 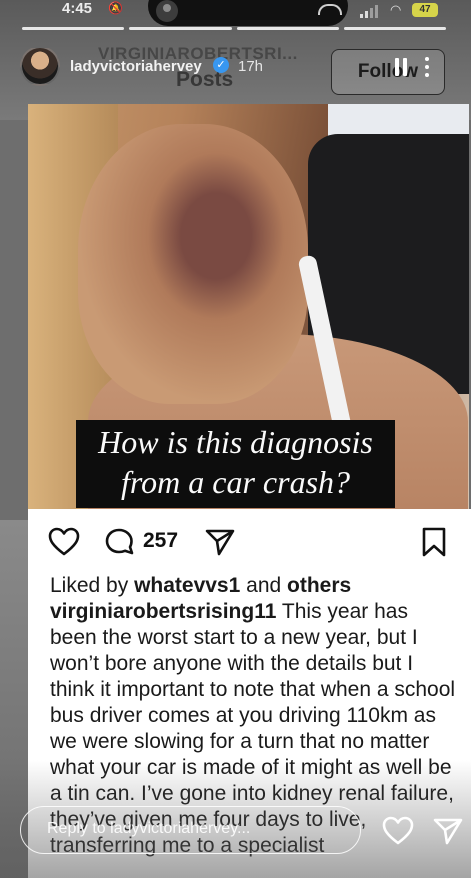 What do you see at coordinates (371, 11) in the screenshot?
I see `signal-icon` at bounding box center [371, 11].